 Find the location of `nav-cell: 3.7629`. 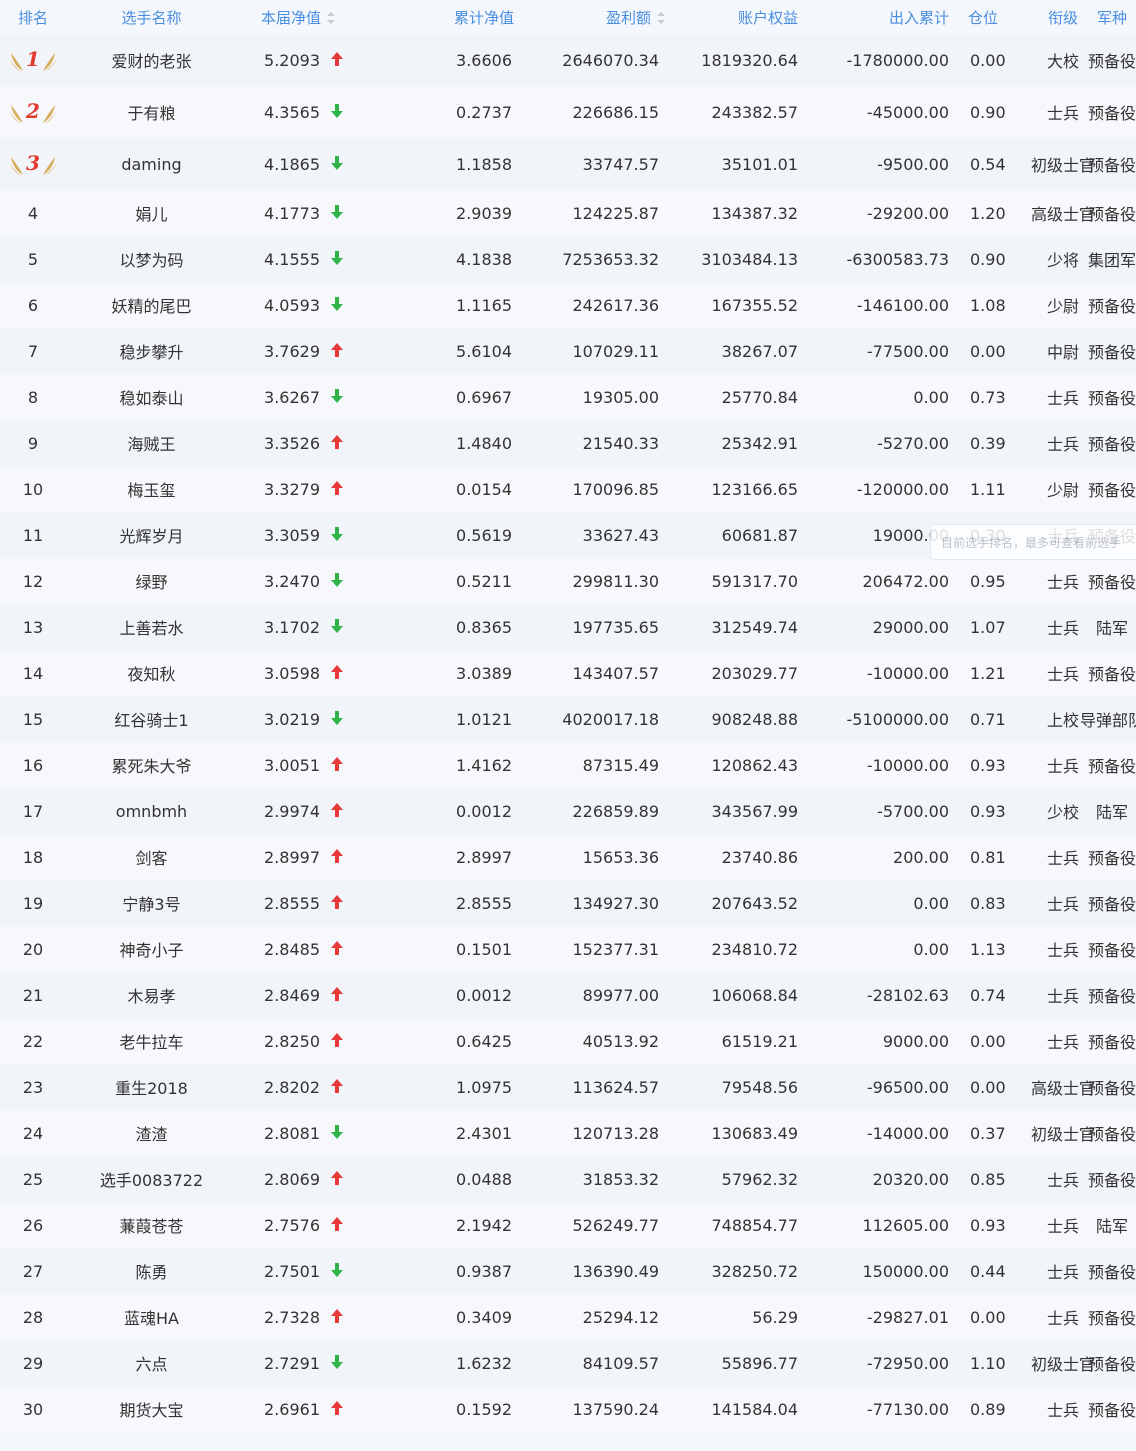

nav-cell: 3.7629 is located at coordinates (332, 351).